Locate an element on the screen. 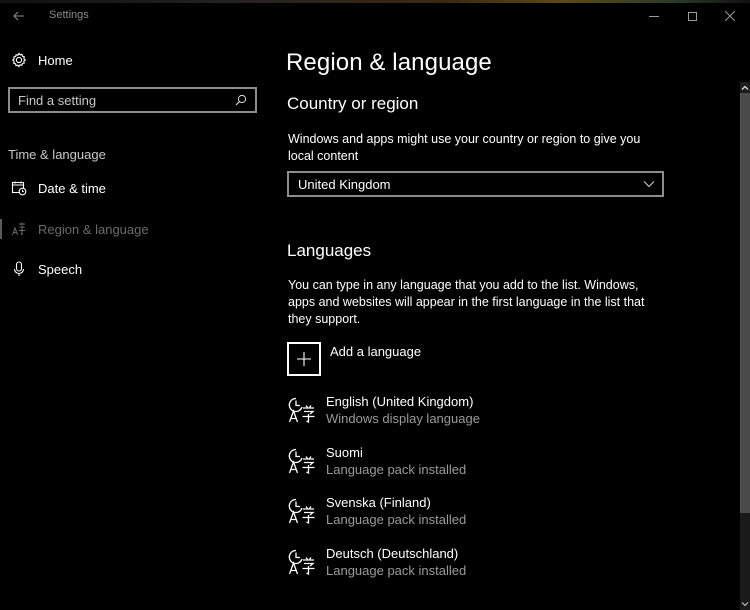 Image resolution: width=750 pixels, height=610 pixels. language-status: Windows display language is located at coordinates (403, 418).